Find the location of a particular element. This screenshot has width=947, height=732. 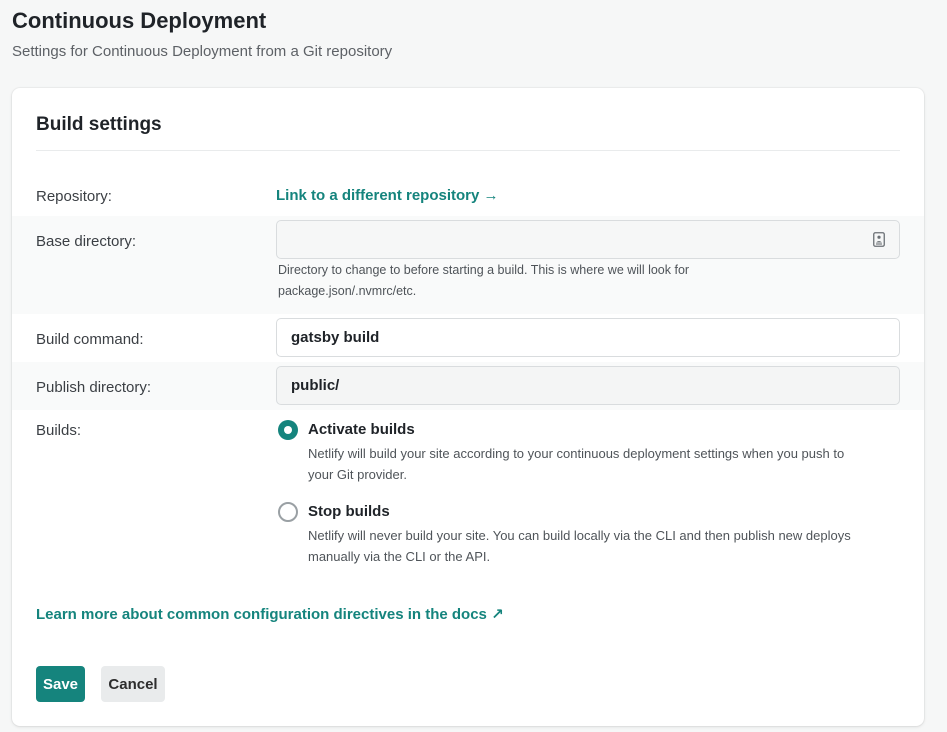

card-title: Build settings is located at coordinates (99, 124).